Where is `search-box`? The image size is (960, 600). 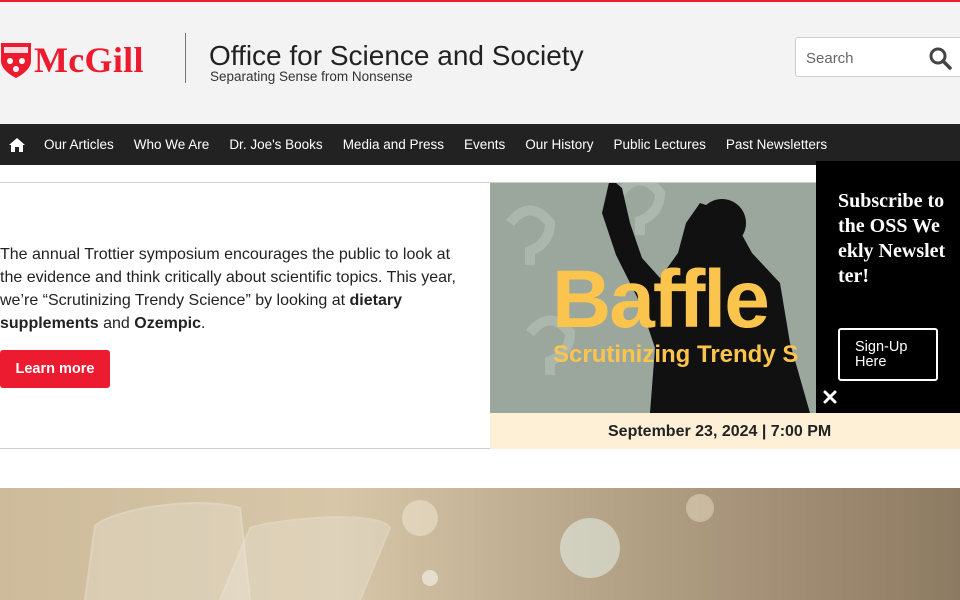 search-box is located at coordinates (877, 57).